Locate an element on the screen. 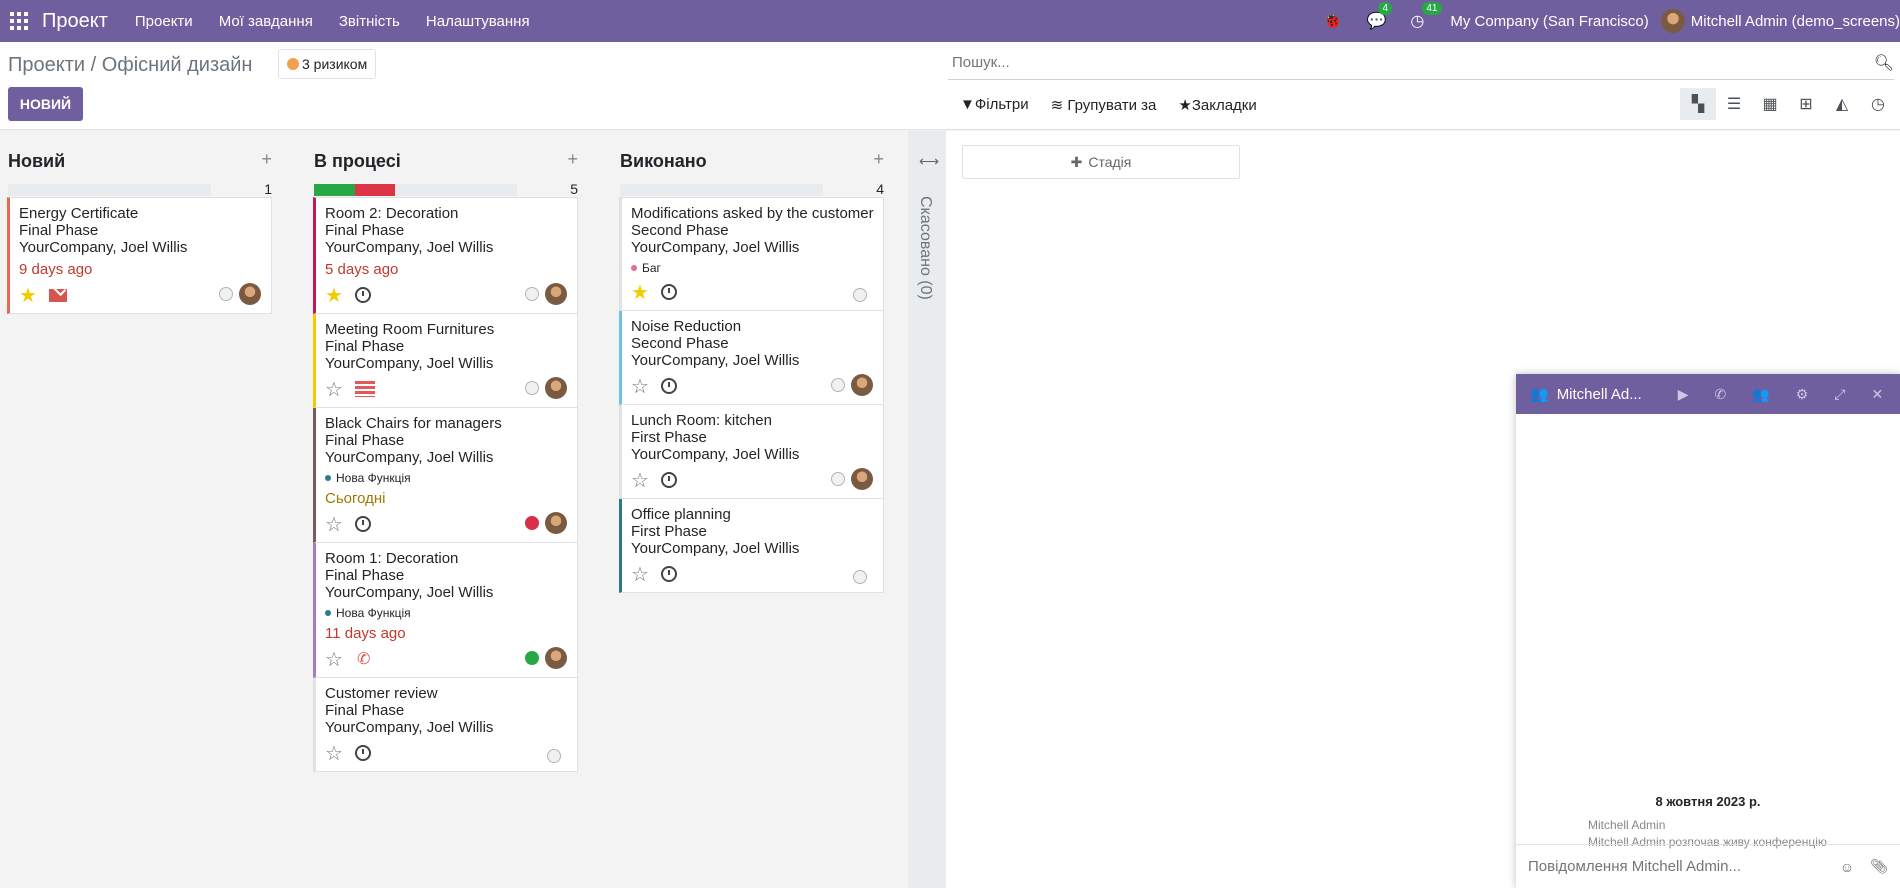 The height and width of the screenshot is (888, 1900). kanban-view-icon: ▚ is located at coordinates (1698, 104).